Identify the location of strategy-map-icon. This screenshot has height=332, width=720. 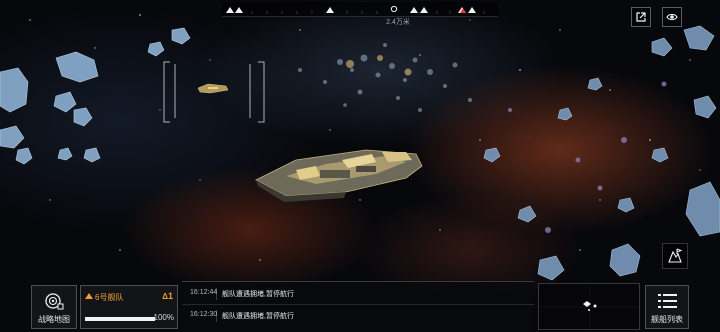
(54, 301).